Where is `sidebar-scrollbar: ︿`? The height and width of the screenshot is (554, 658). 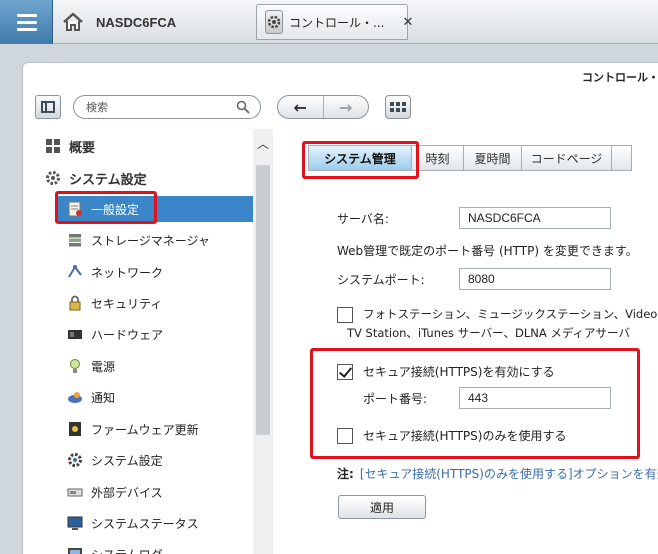
sidebar-scrollbar: ︿ is located at coordinates (263, 341).